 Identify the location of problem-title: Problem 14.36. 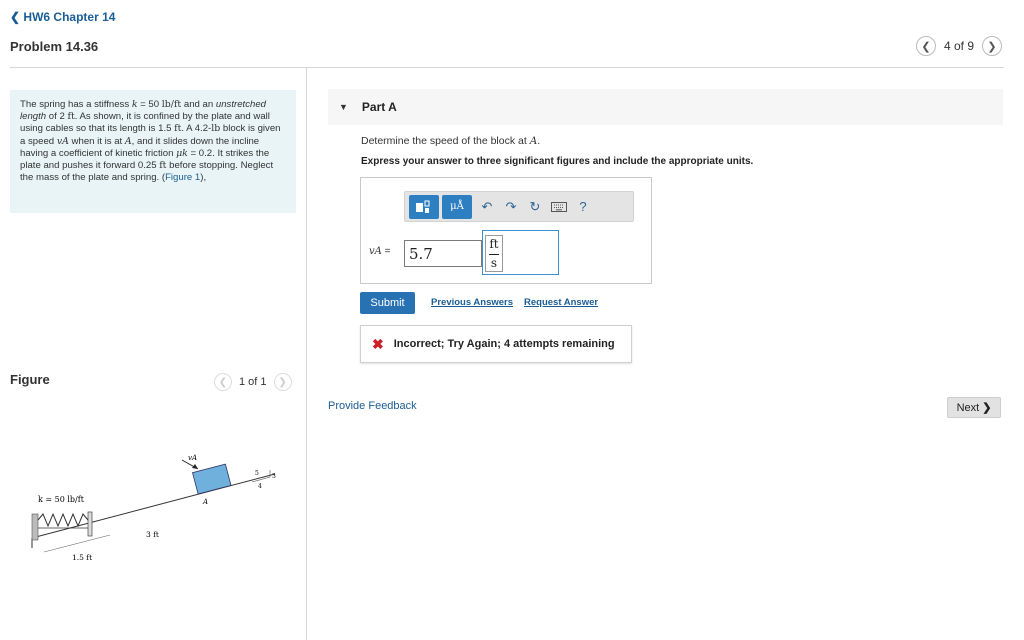
(54, 46).